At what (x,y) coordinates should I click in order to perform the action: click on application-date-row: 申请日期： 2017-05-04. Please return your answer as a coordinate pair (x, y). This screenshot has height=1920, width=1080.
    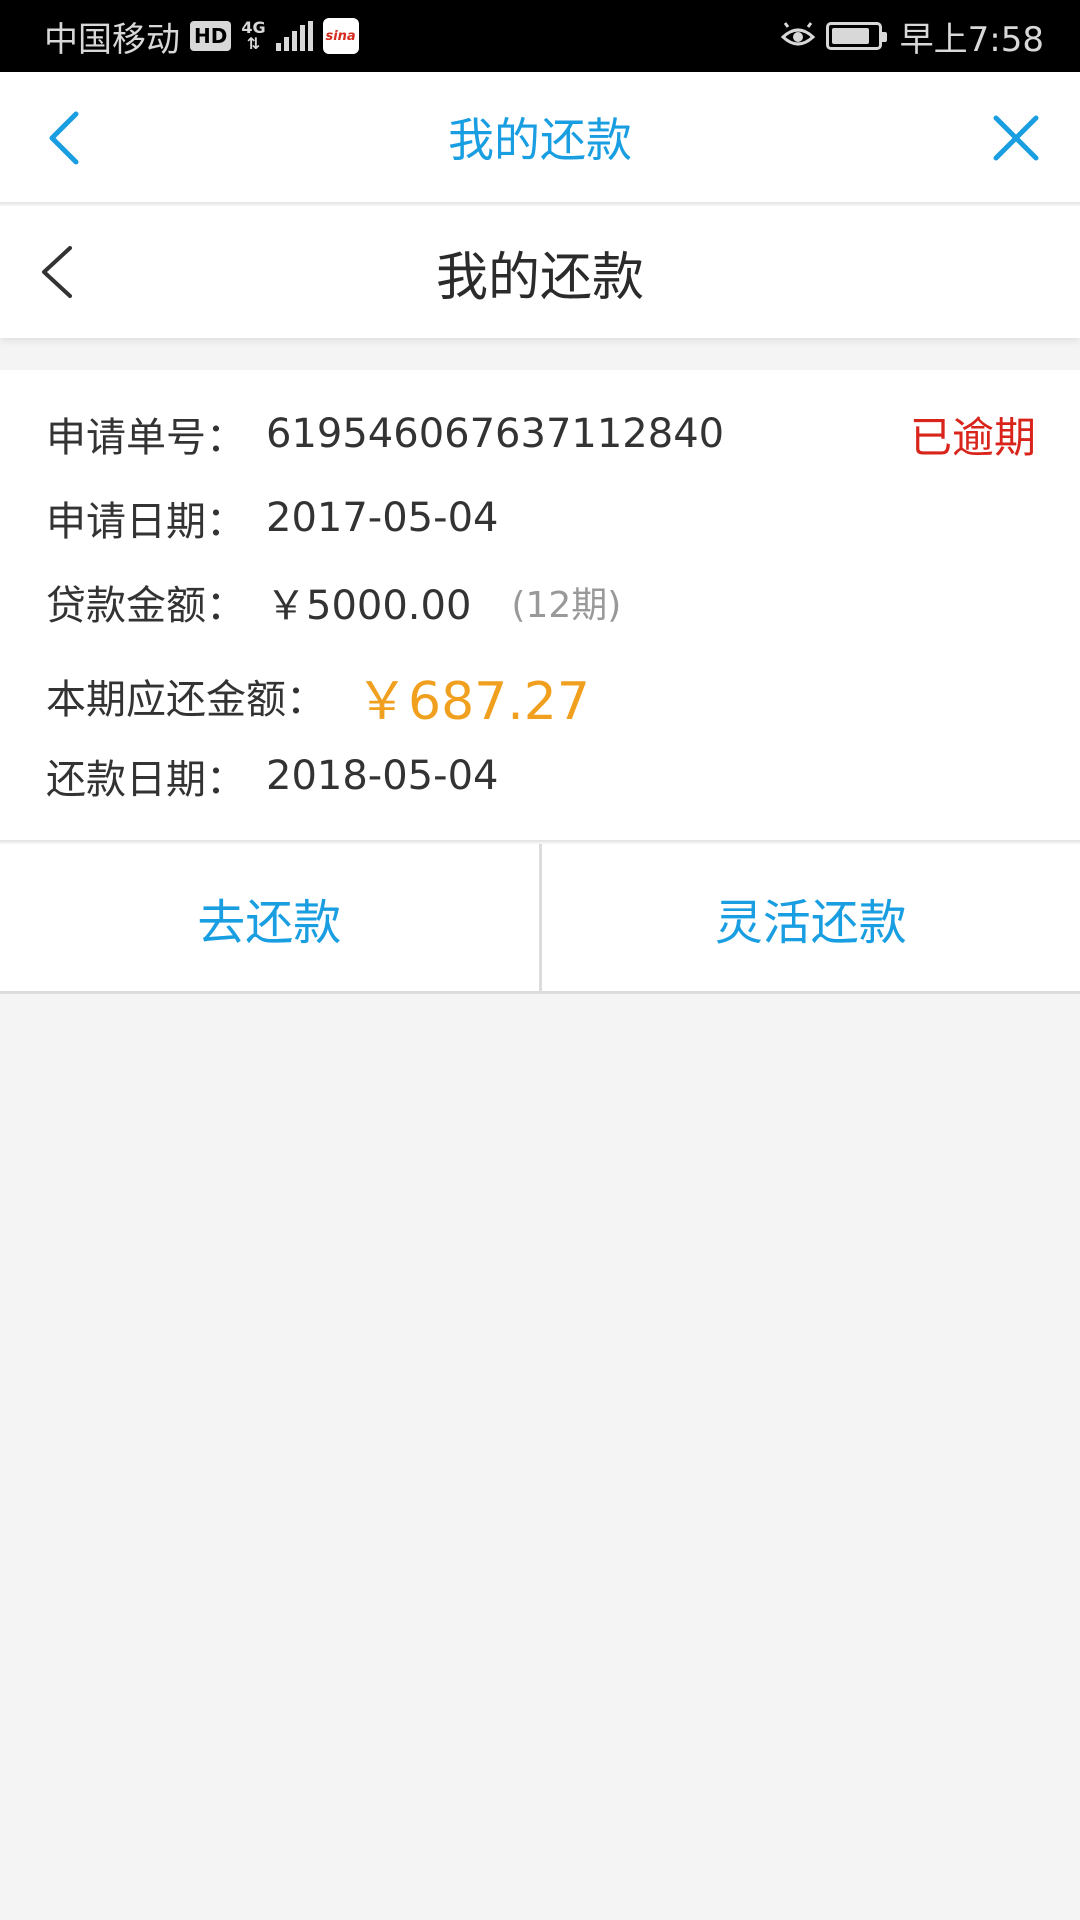
    Looking at the image, I should click on (541, 518).